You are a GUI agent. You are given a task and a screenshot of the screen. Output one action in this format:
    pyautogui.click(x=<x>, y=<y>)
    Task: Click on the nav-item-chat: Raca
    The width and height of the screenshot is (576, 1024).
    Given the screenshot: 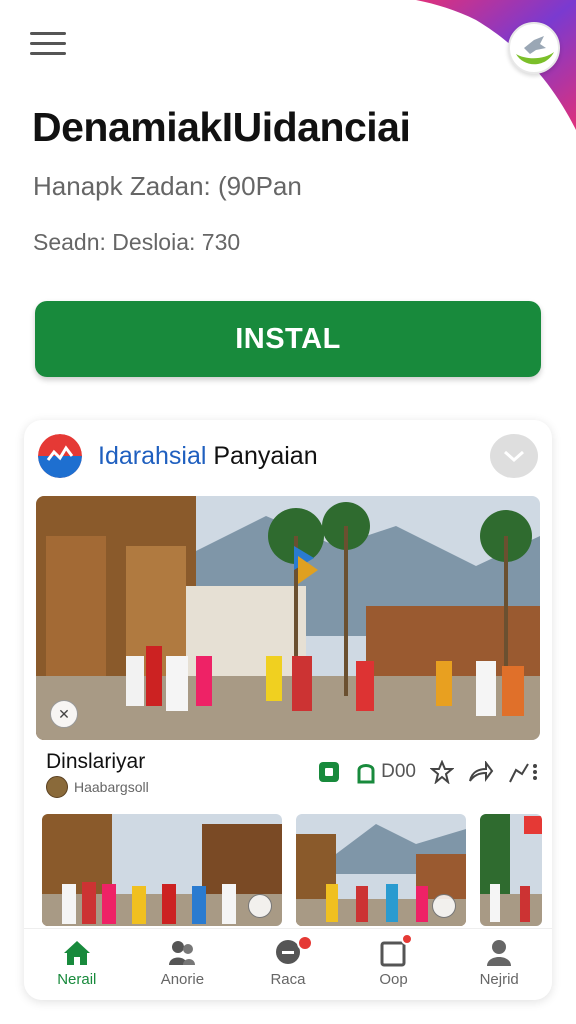 What is the action you would take?
    pyautogui.click(x=288, y=964)
    